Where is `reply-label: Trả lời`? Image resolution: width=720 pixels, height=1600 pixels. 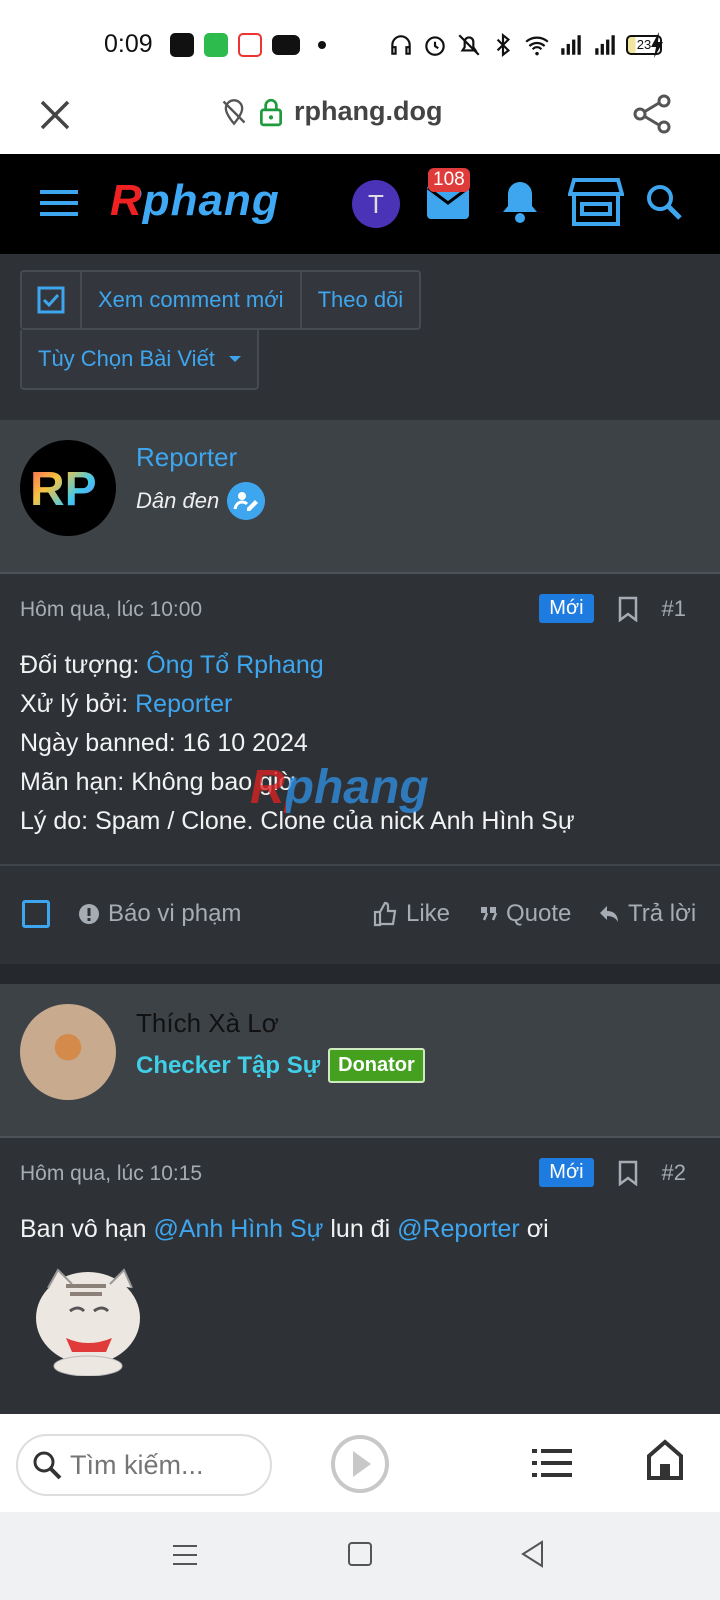
reply-label: Trả lời is located at coordinates (662, 913).